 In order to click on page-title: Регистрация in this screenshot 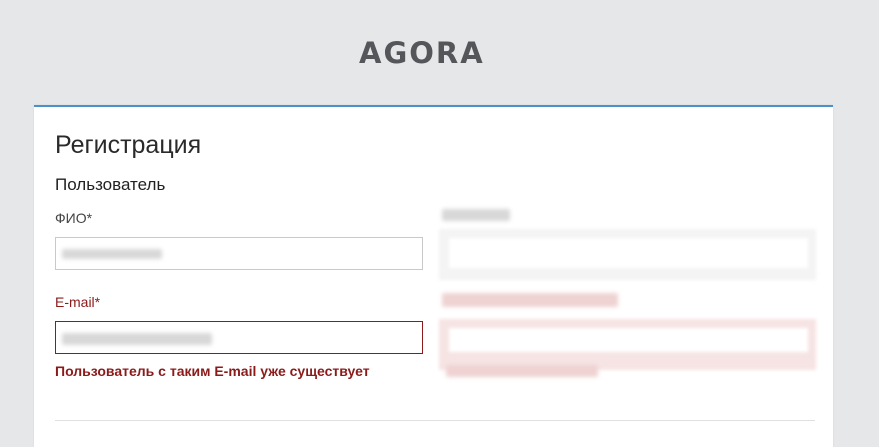, I will do `click(128, 145)`.